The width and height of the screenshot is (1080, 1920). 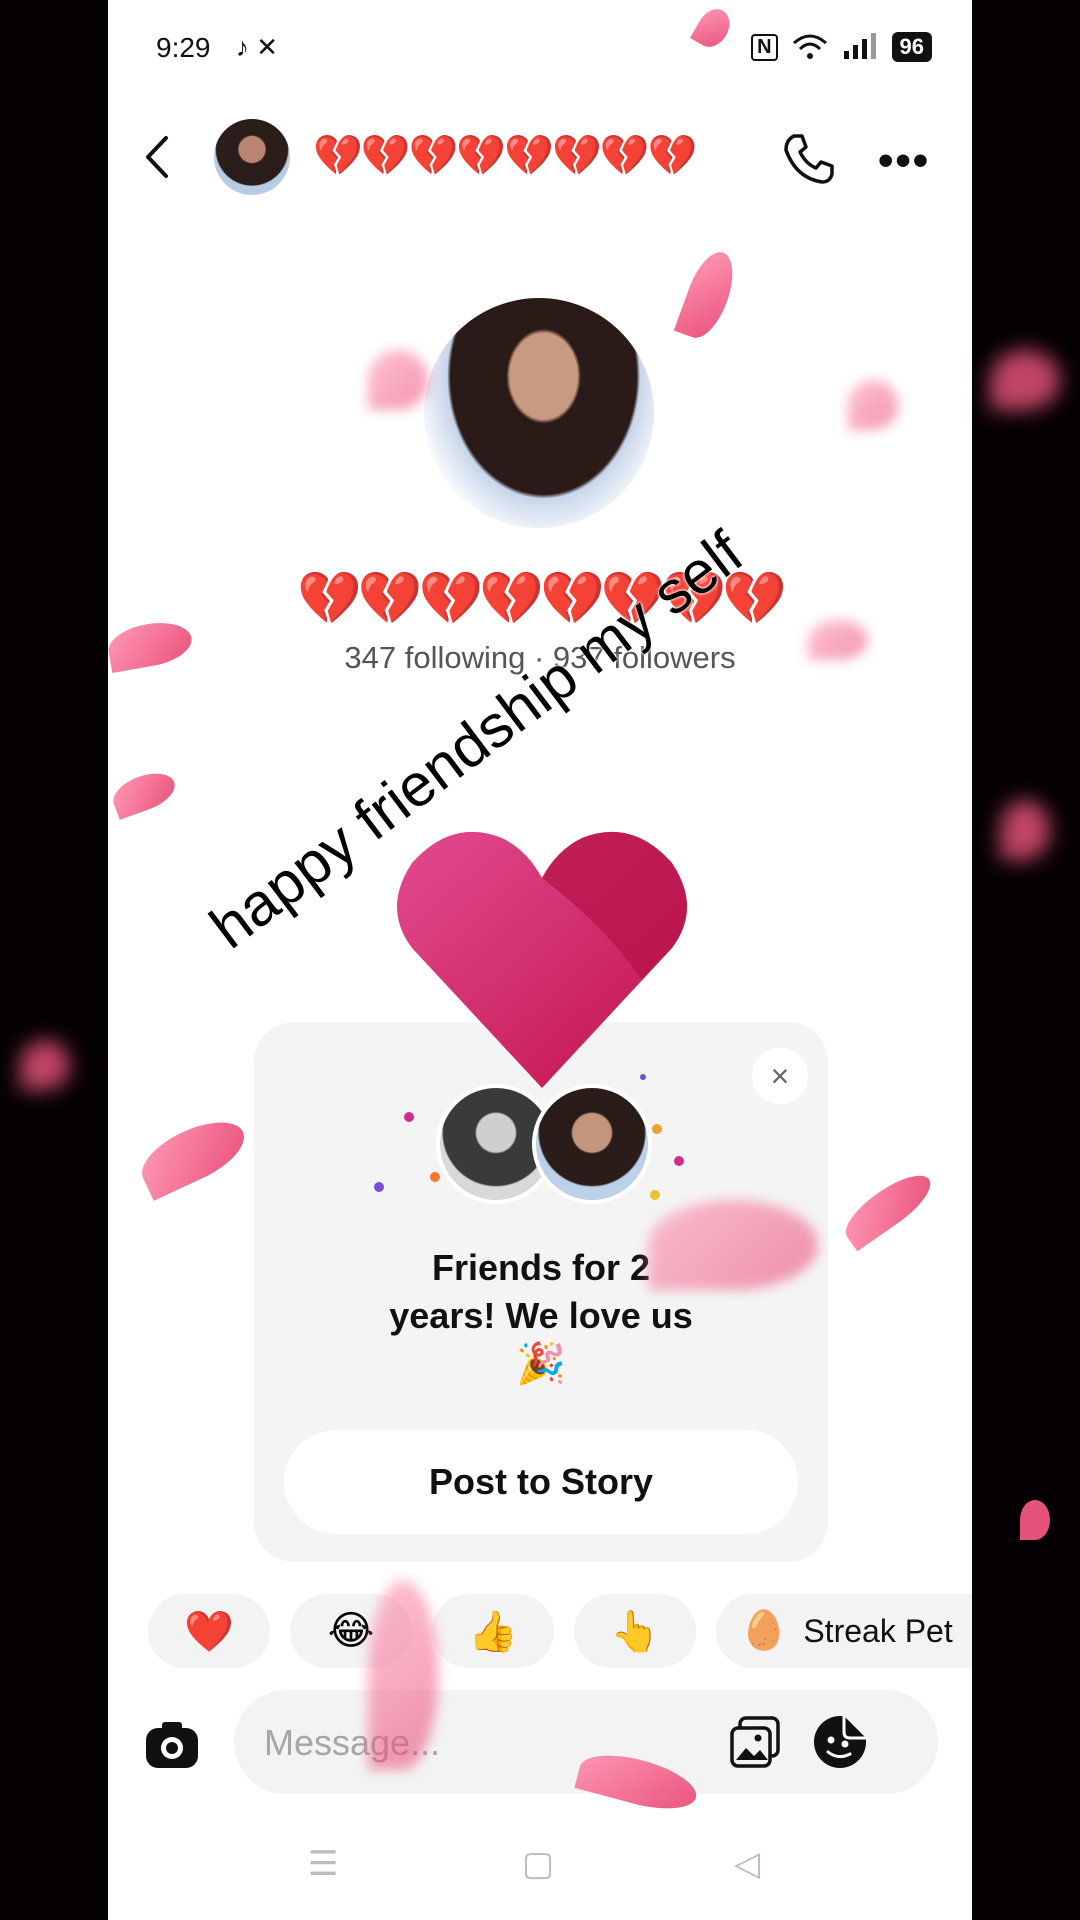 What do you see at coordinates (560, 1631) in the screenshot?
I see `quick-reactions: ❤️ 😂 👍 👆 🥚 Streak Pet` at bounding box center [560, 1631].